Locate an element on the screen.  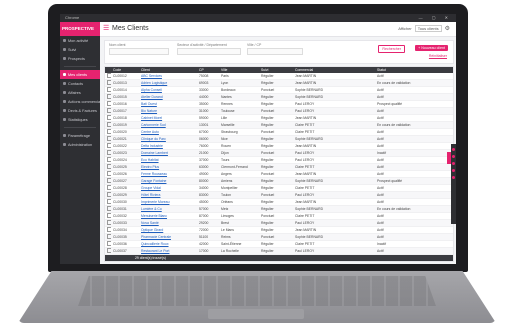
city-input is located at coordinates (275, 51).